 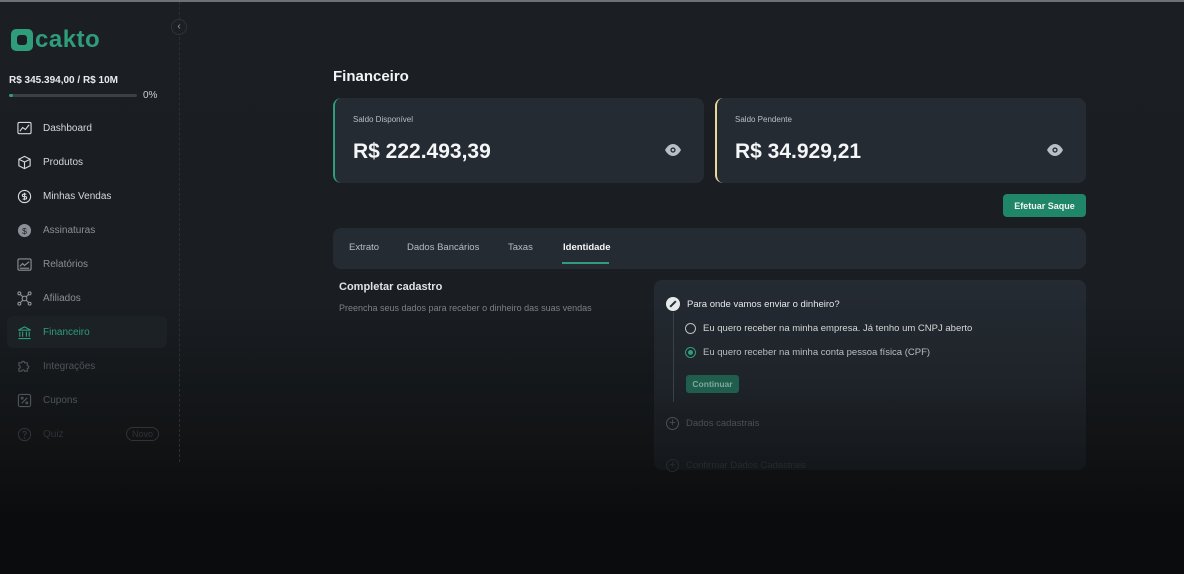 What do you see at coordinates (53, 434) in the screenshot?
I see `sidebar-item-label: Quiz` at bounding box center [53, 434].